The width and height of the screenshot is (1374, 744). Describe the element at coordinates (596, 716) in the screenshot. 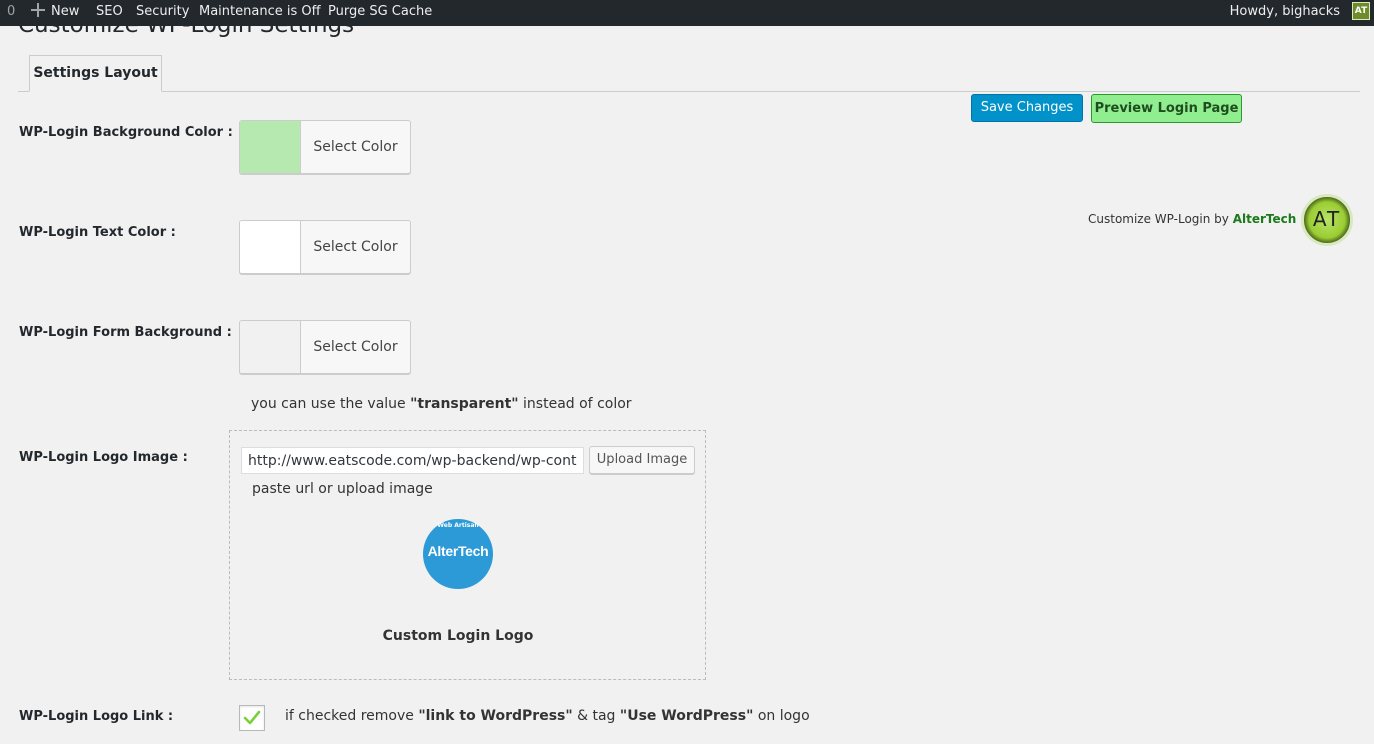

I see `logo-link-note-2: & tag` at that location.